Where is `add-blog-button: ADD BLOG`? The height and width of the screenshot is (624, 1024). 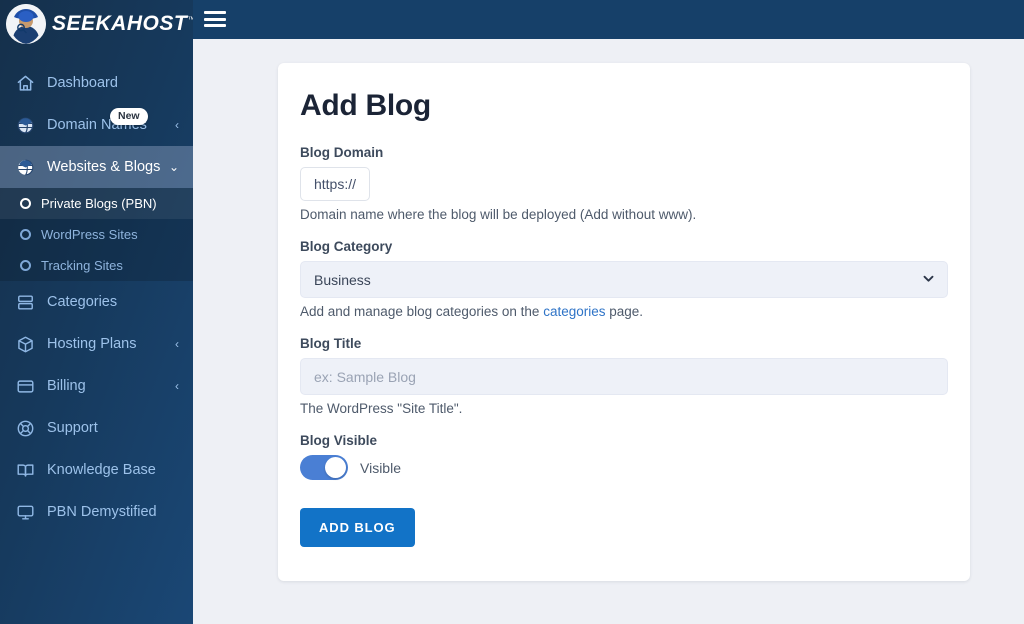 add-blog-button: ADD BLOG is located at coordinates (357, 527).